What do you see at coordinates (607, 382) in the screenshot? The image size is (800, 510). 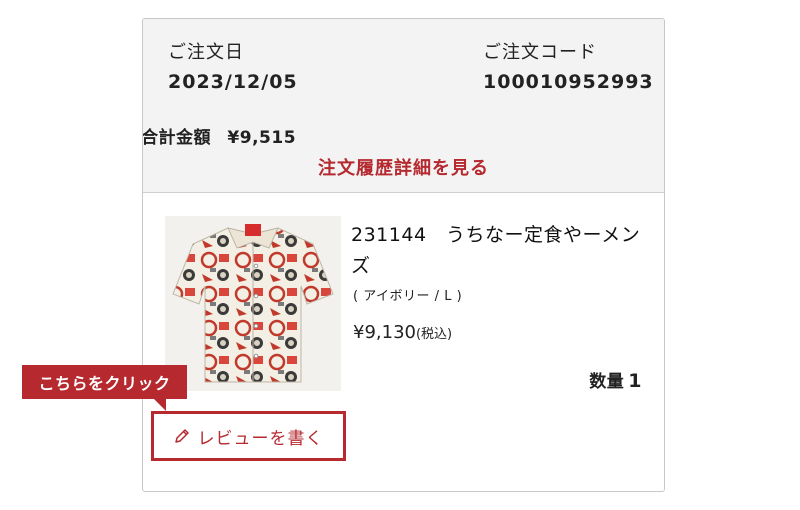 I see `quantity-label: 数量` at bounding box center [607, 382].